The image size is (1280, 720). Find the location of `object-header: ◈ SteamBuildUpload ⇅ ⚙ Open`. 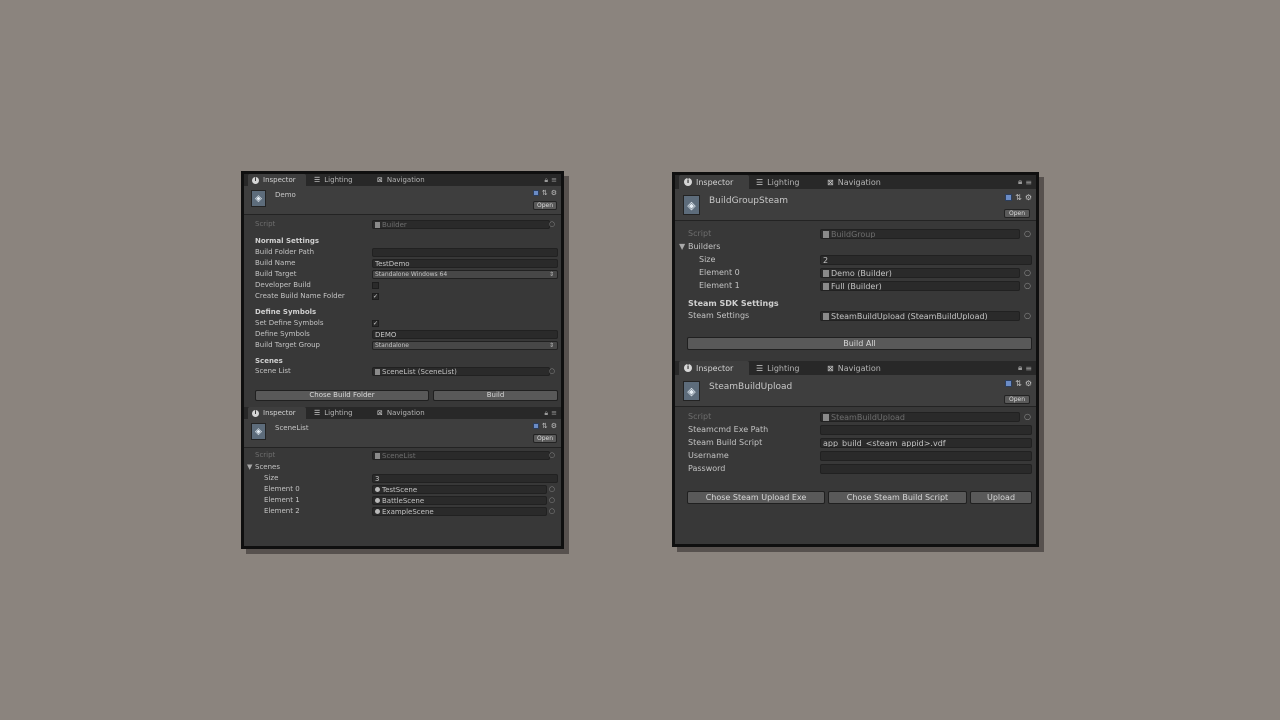

object-header: ◈ SteamBuildUpload ⇅ ⚙ Open is located at coordinates (855, 391).